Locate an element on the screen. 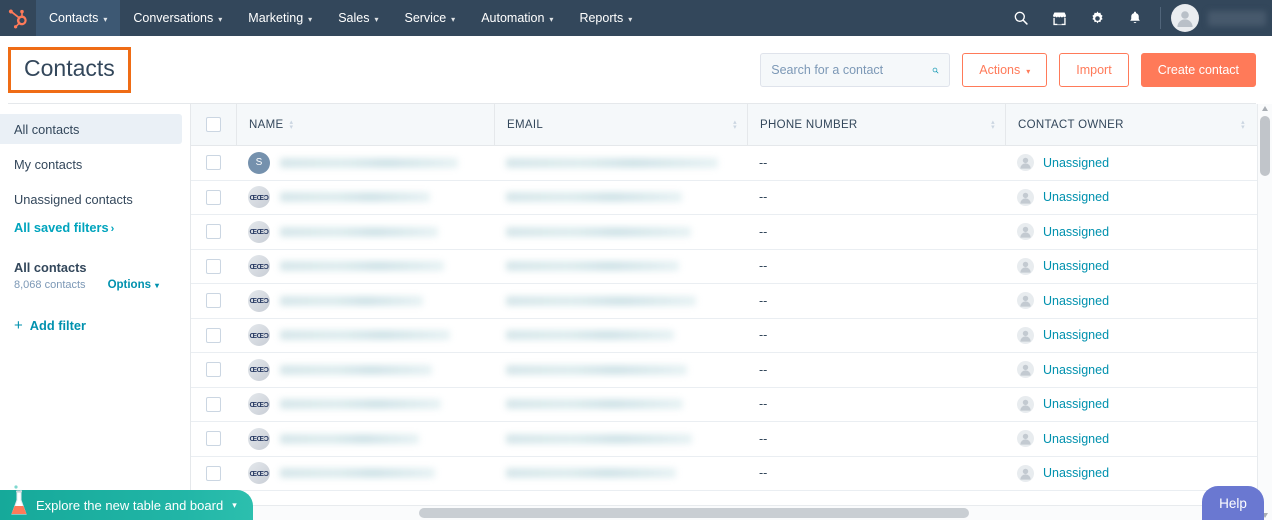  nav-item-label: Marketing is located at coordinates (276, 18).